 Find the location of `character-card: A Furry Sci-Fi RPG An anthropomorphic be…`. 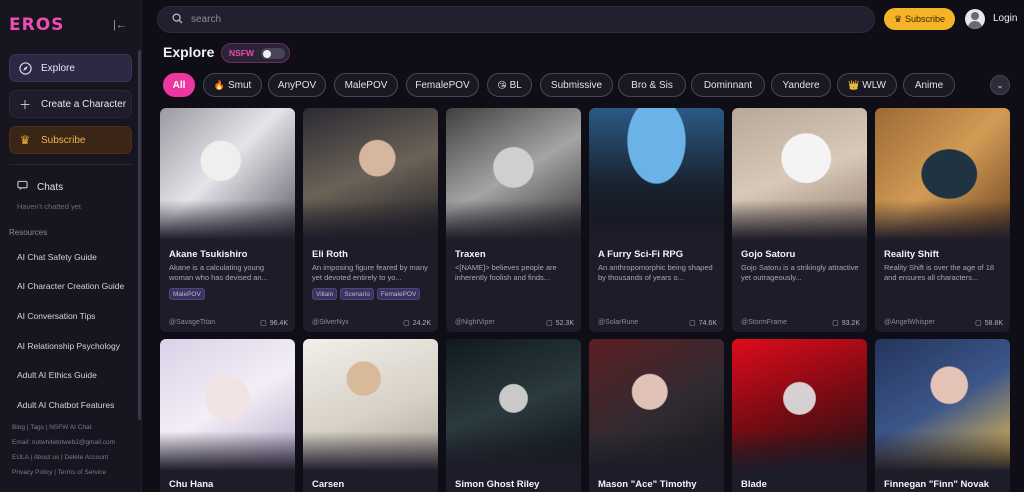

character-card: A Furry Sci-Fi RPG An anthropomorphic be… is located at coordinates (656, 220).